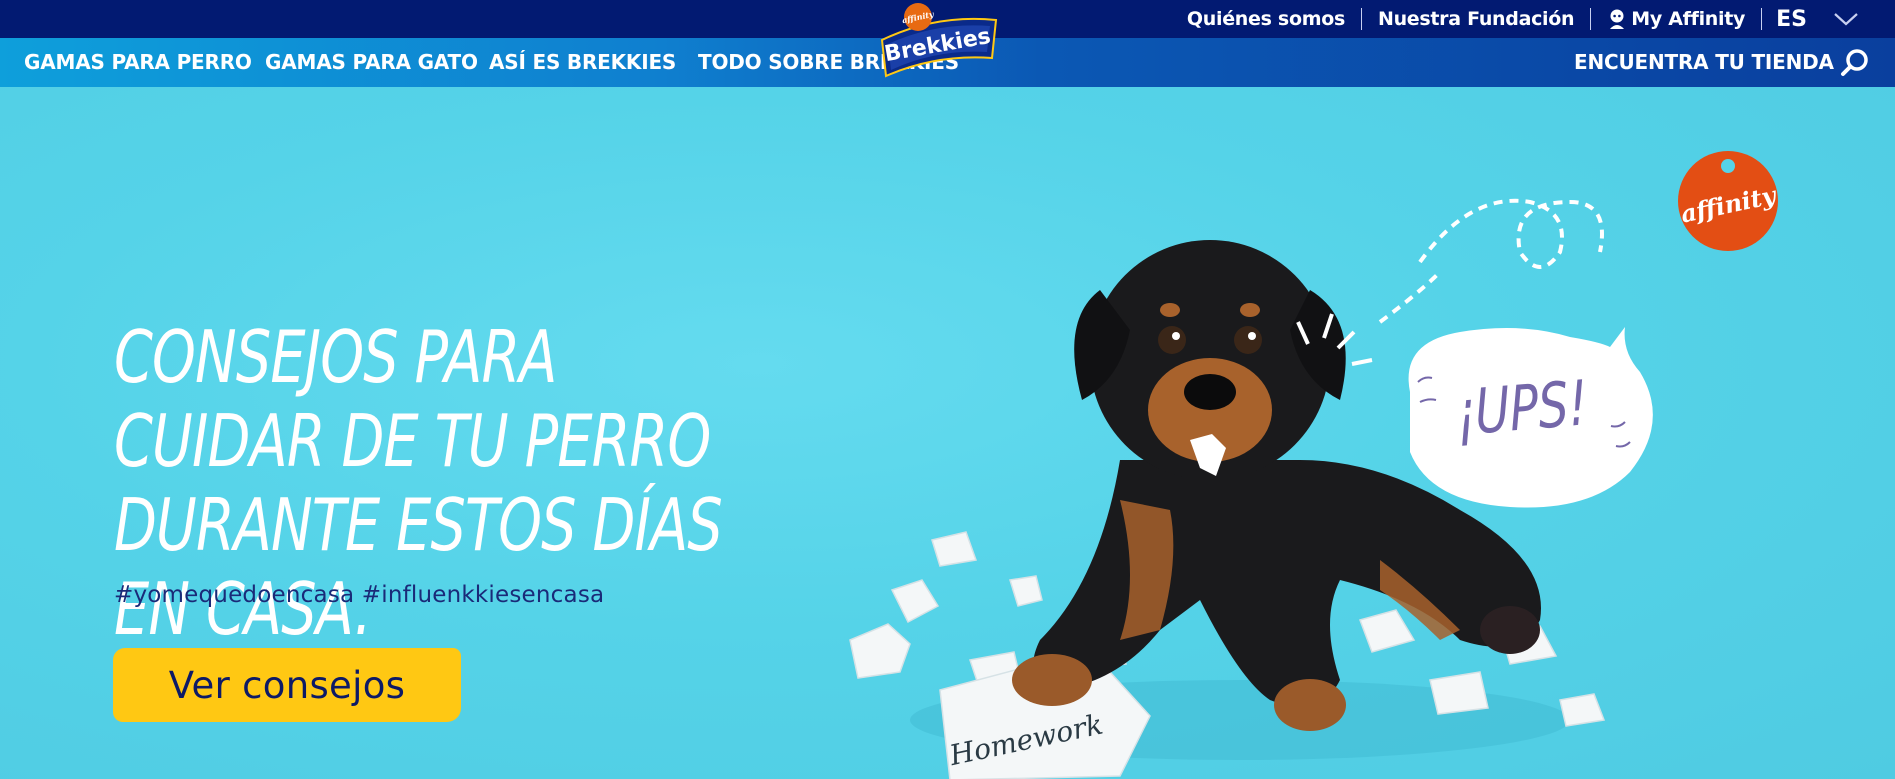  What do you see at coordinates (1704, 62) in the screenshot?
I see `find-store-link: ENCUENTRA TU TIENDA` at bounding box center [1704, 62].